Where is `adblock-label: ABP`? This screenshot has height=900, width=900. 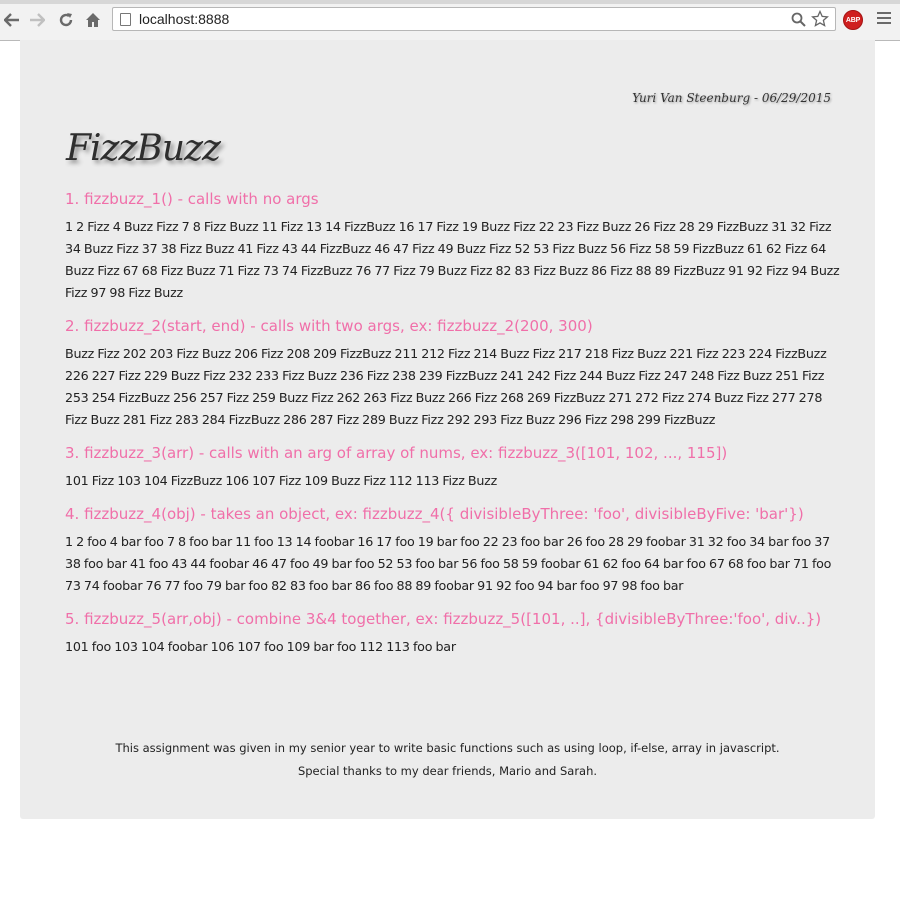 adblock-label: ABP is located at coordinates (853, 20).